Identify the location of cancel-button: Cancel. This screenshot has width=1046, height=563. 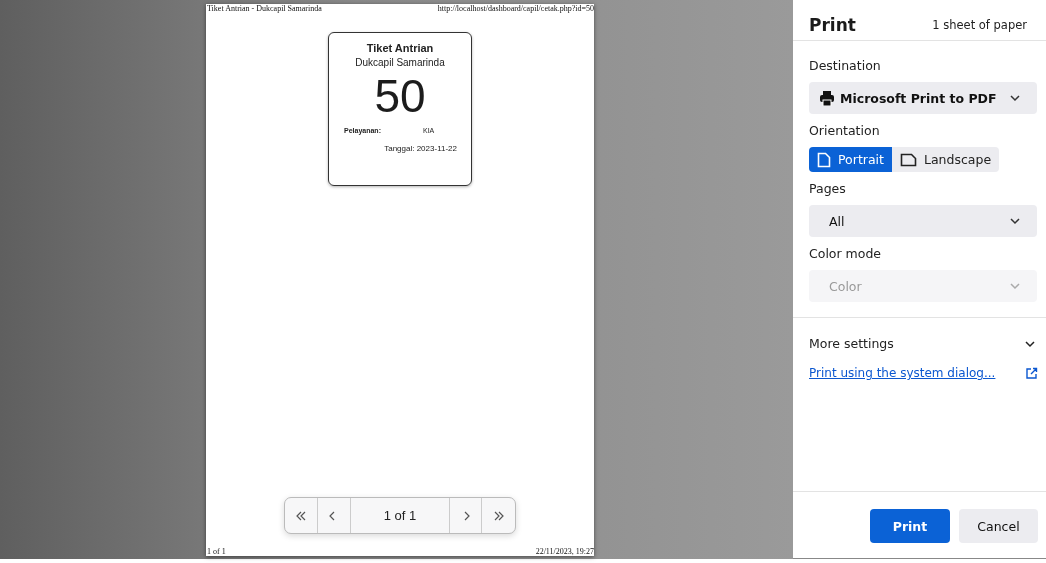
(998, 526).